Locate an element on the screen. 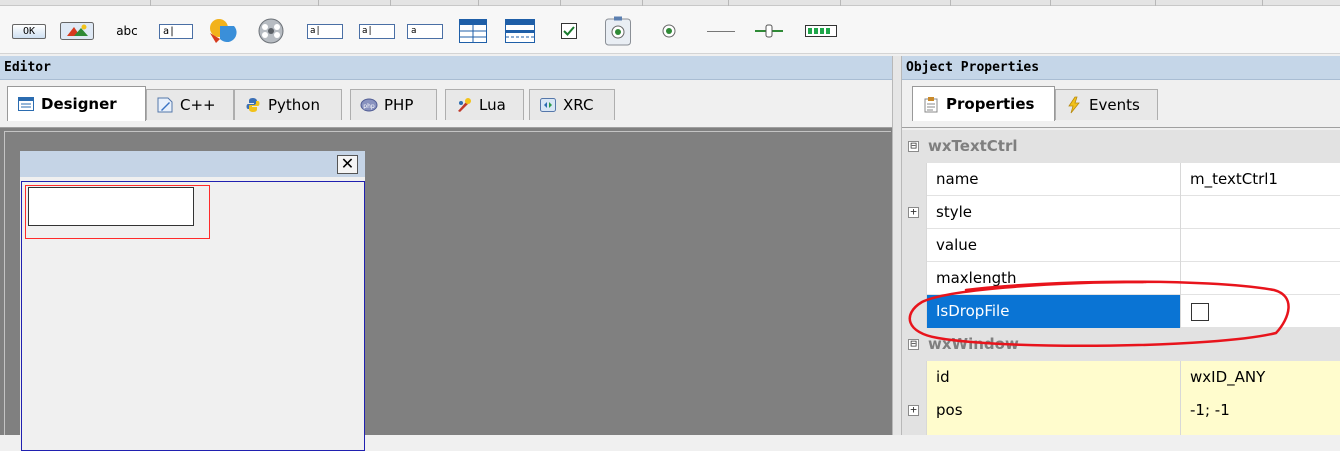  editor-panel-title: Editor is located at coordinates (450, 68).